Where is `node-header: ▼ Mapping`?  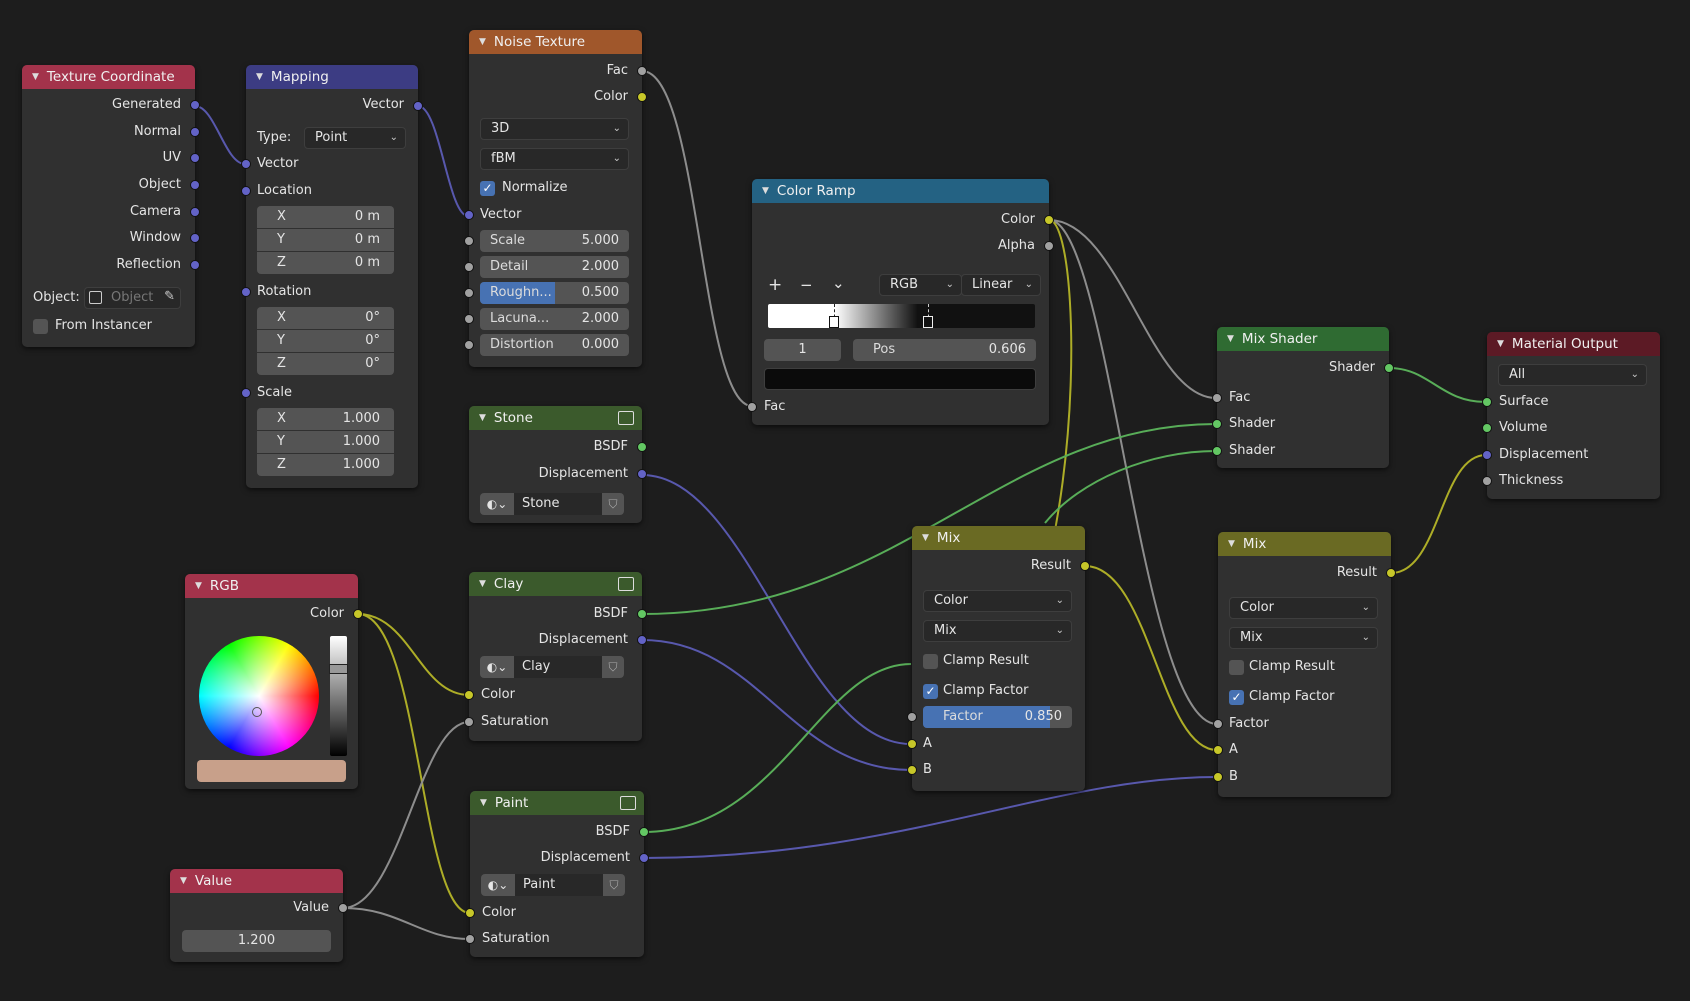 node-header: ▼ Mapping is located at coordinates (332, 77).